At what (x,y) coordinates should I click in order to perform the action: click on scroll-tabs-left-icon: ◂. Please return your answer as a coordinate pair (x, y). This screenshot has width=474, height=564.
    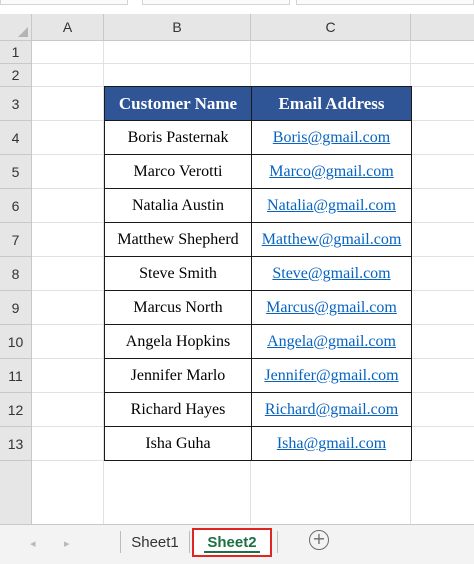
    Looking at the image, I should click on (33, 543).